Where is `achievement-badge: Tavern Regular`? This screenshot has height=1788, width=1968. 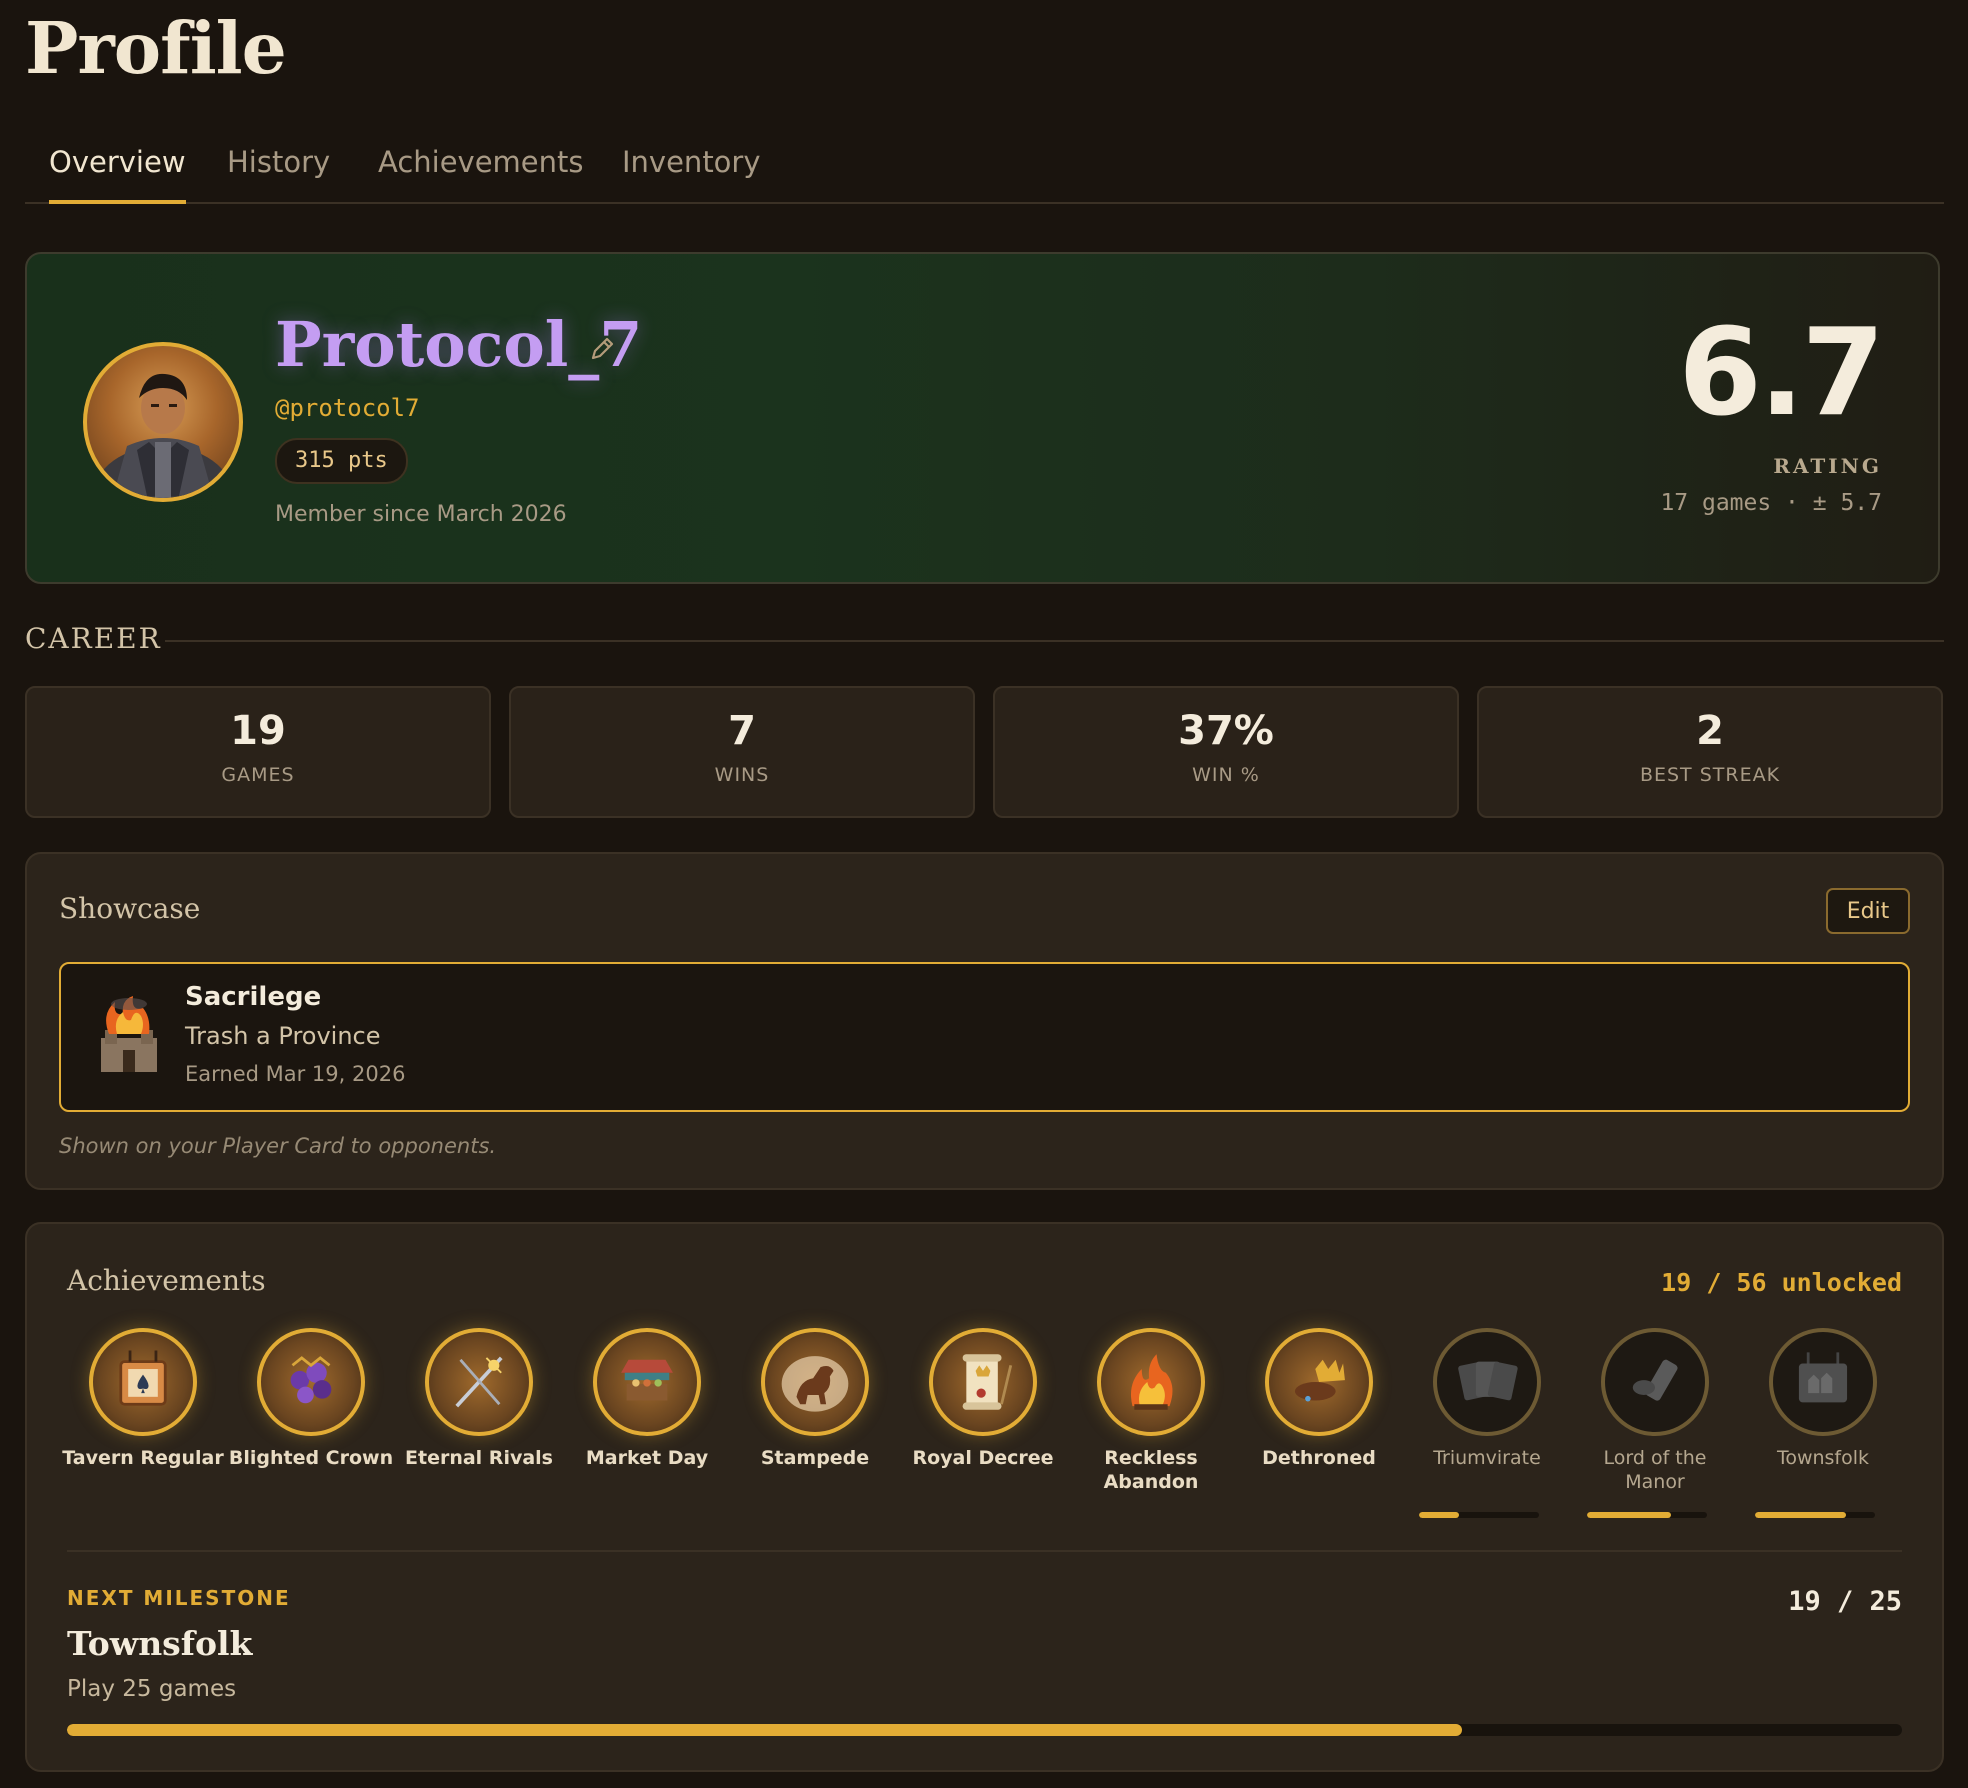 achievement-badge: Tavern Regular is located at coordinates (143, 1399).